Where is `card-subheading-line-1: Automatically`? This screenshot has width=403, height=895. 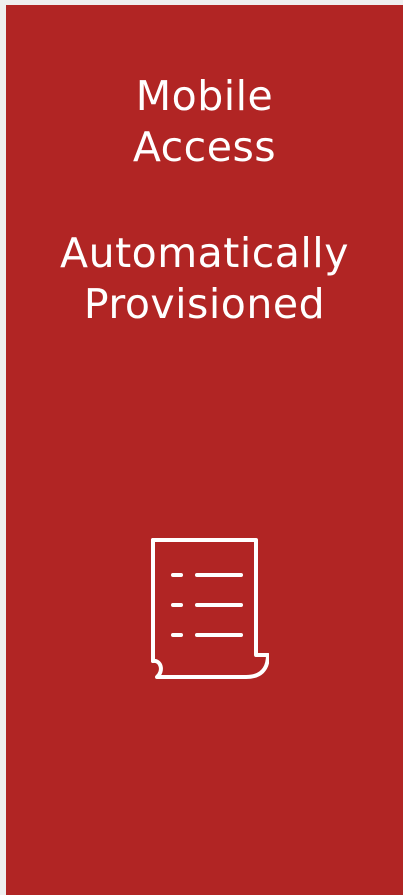
card-subheading-line-1: Automatically is located at coordinates (204, 253).